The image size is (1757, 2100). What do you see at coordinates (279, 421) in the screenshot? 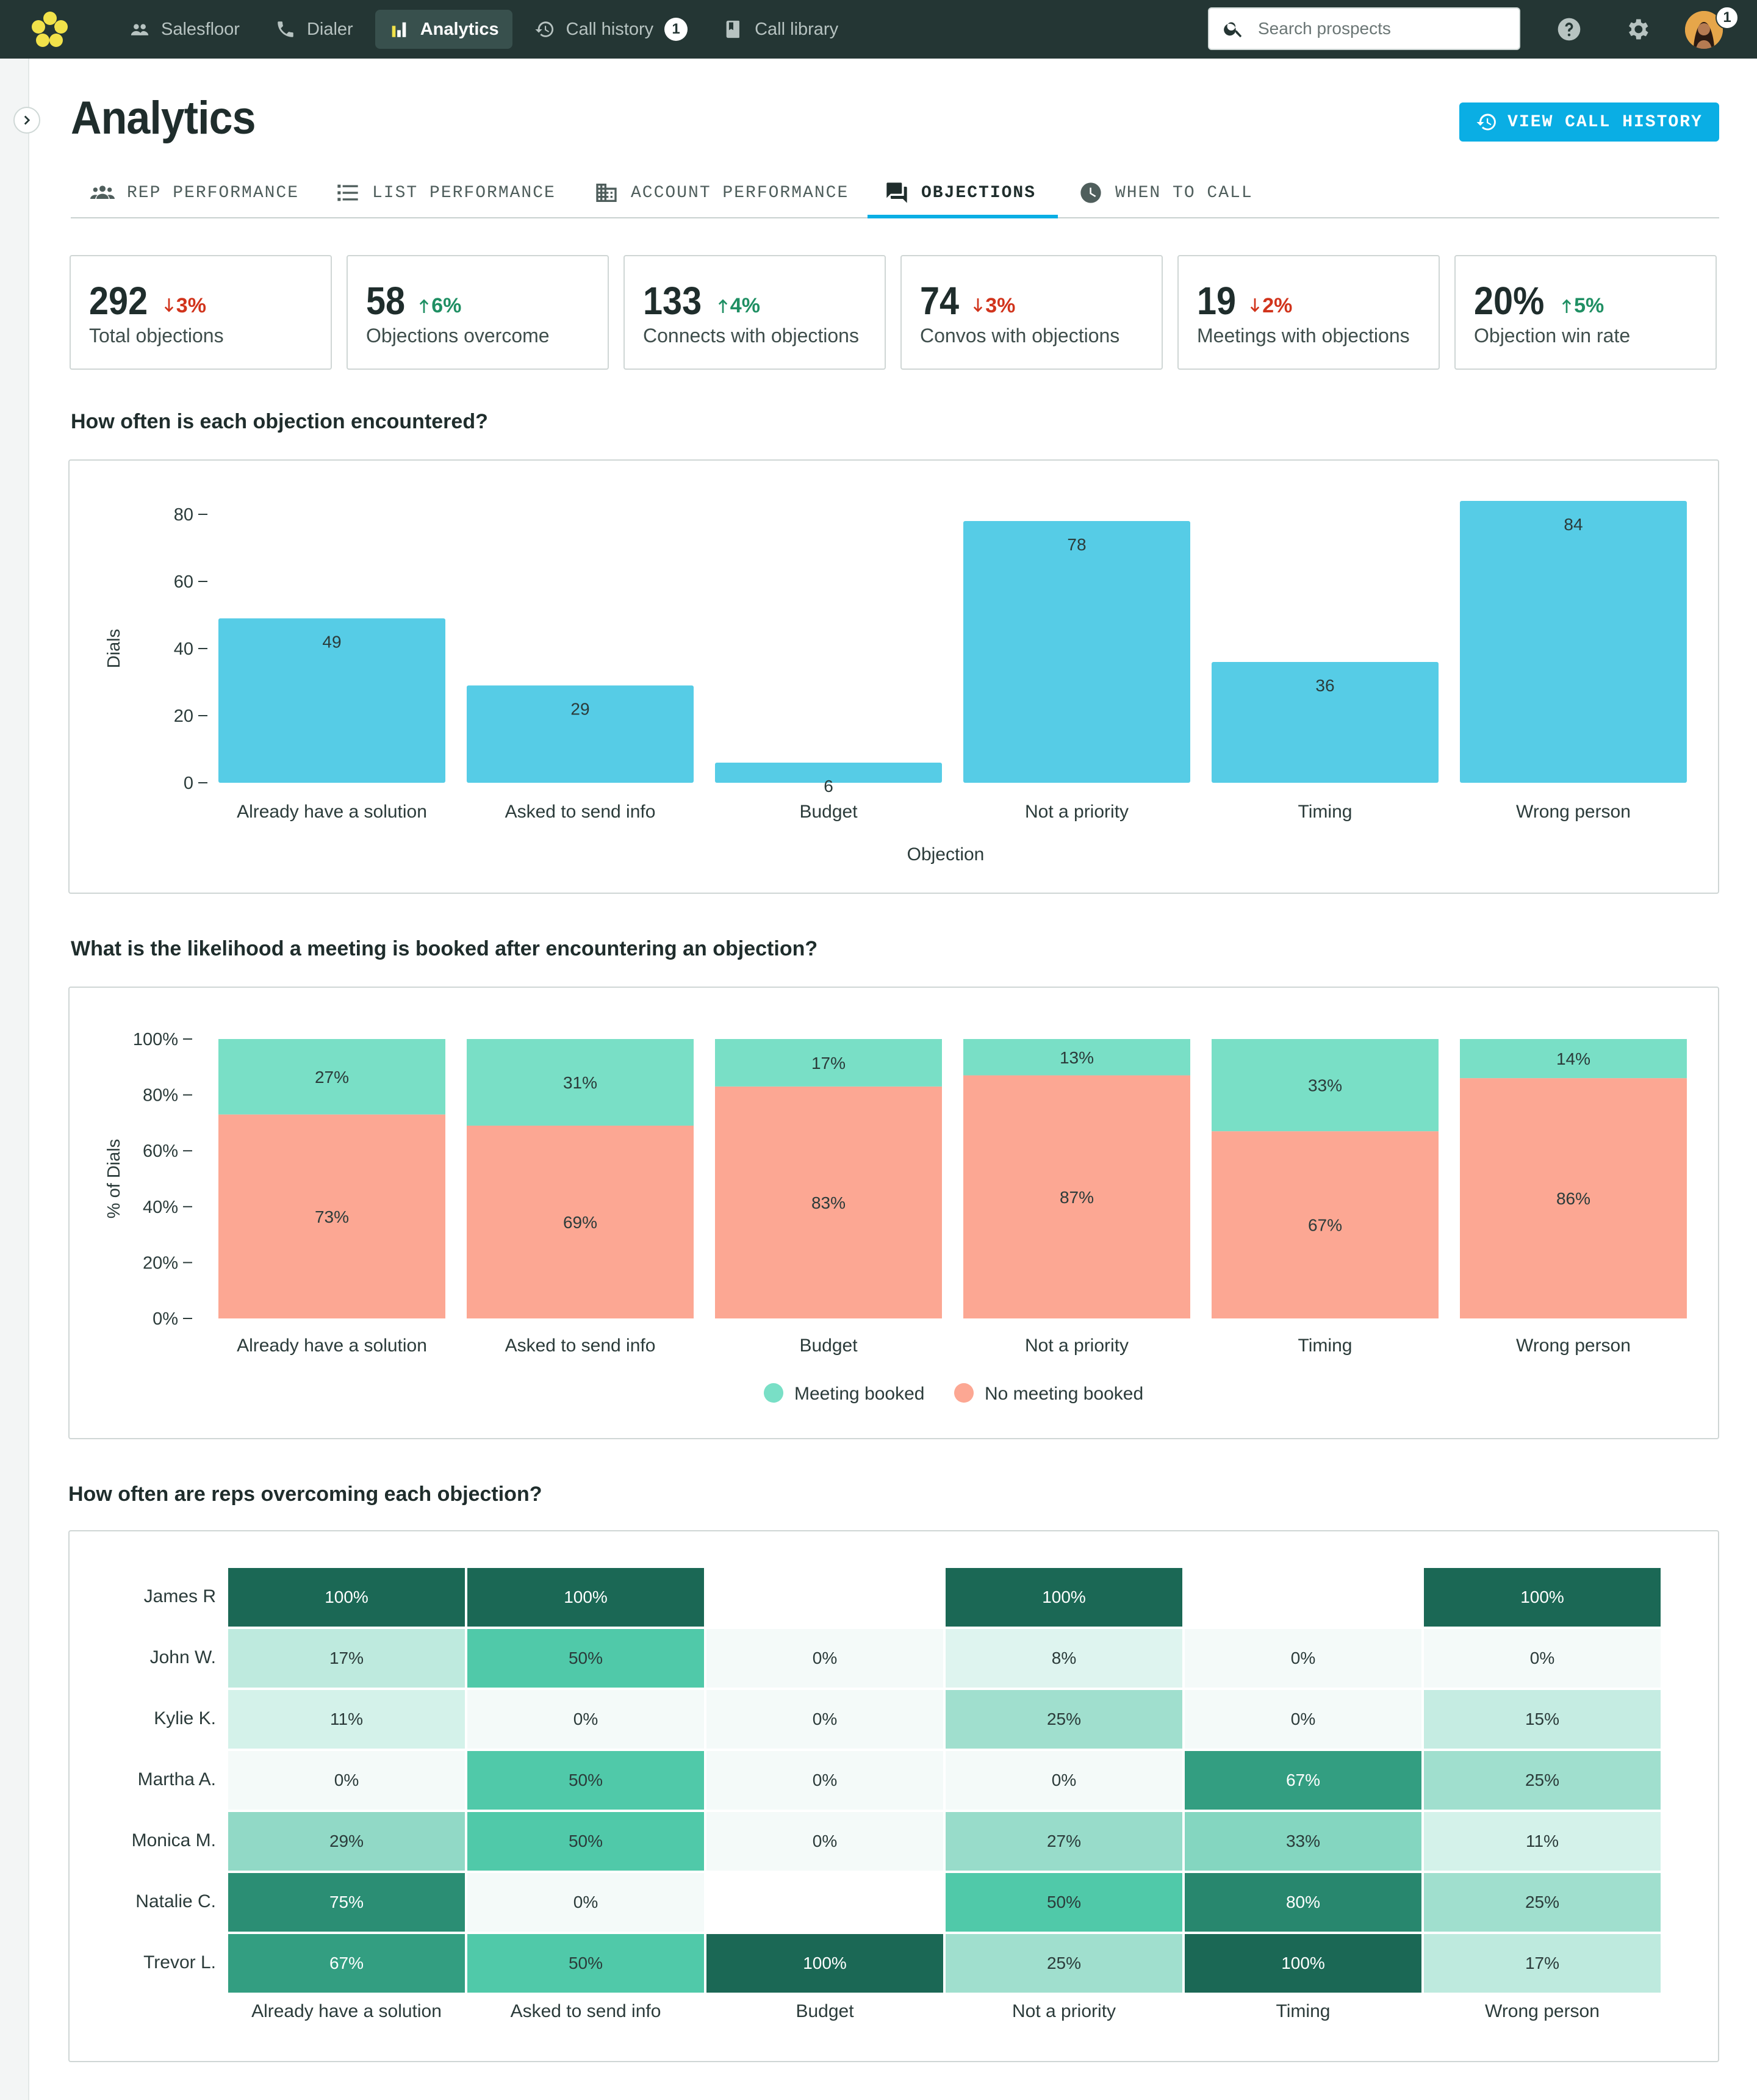
I see `encounter-section-title: How often is each objection encountered?` at bounding box center [279, 421].